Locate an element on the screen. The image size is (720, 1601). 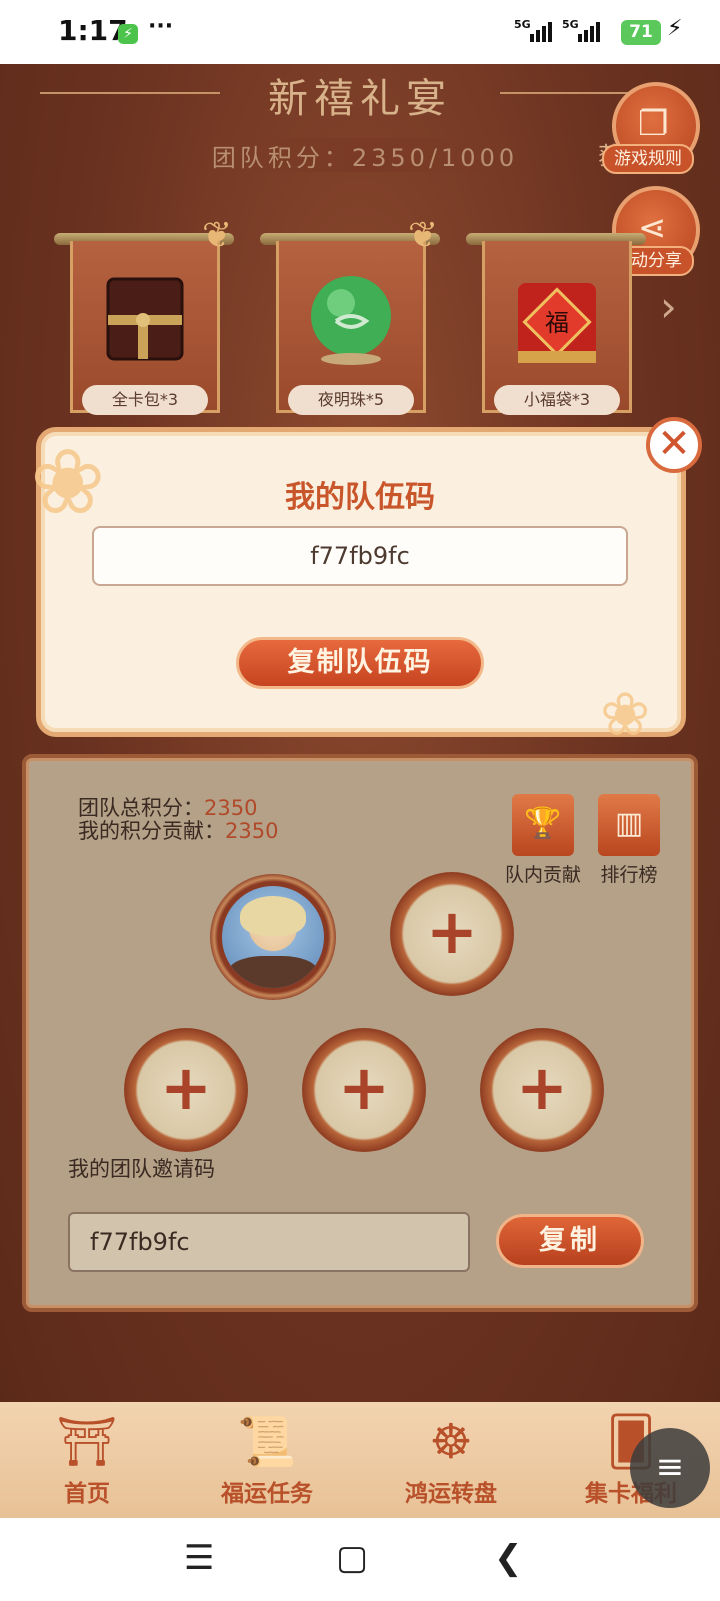
team-code-field: f77fb9fc is located at coordinates (360, 556).